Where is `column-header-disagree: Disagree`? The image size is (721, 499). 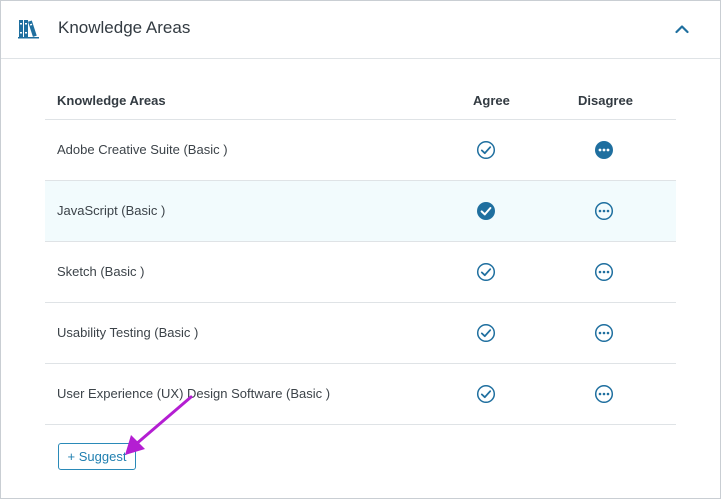 column-header-disagree: Disagree is located at coordinates (605, 100).